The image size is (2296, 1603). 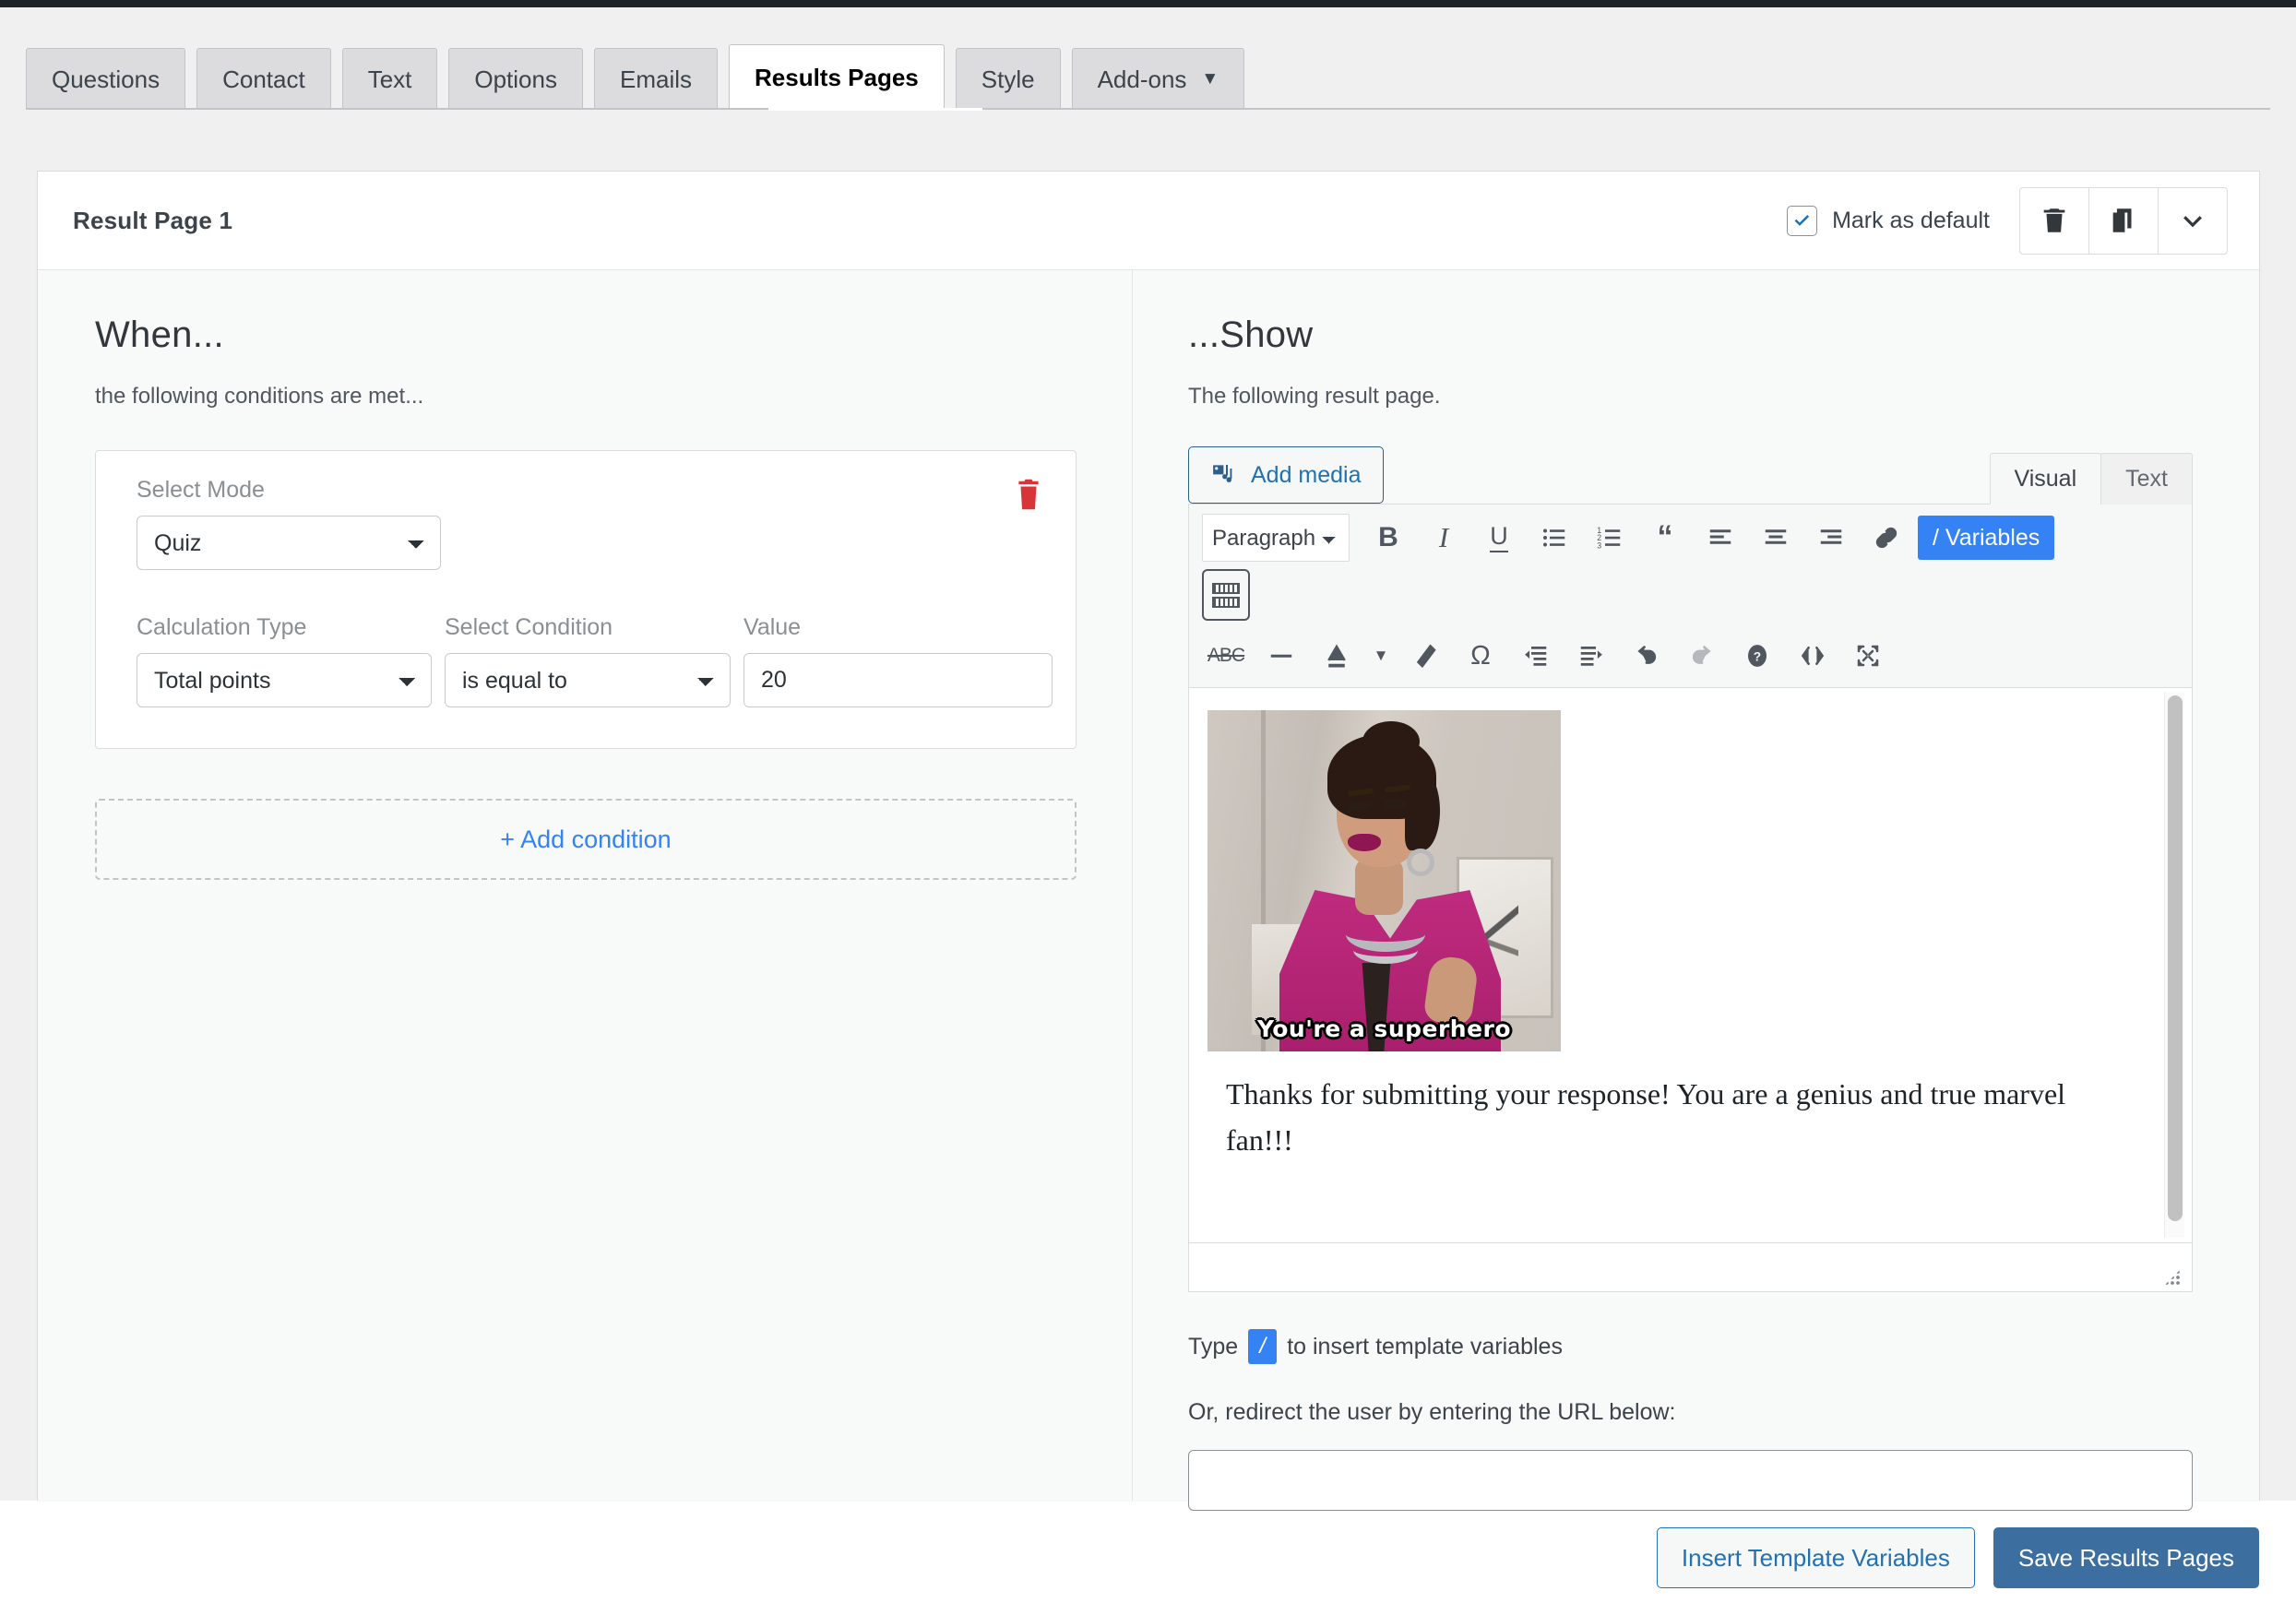 What do you see at coordinates (1425, 656) in the screenshot?
I see `clear-formatting-icon` at bounding box center [1425, 656].